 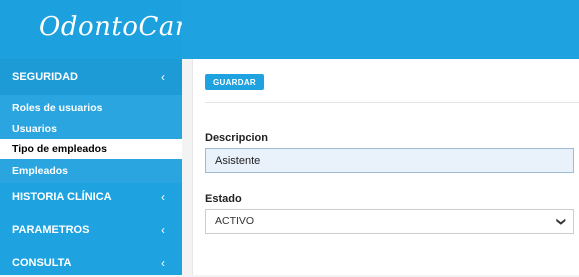 What do you see at coordinates (392, 102) in the screenshot?
I see `divider` at bounding box center [392, 102].